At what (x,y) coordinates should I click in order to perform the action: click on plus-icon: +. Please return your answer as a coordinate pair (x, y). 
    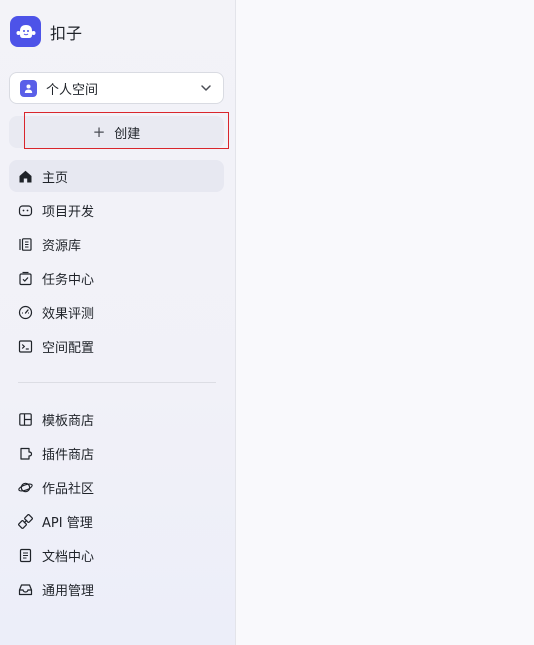
    Looking at the image, I should click on (99, 132).